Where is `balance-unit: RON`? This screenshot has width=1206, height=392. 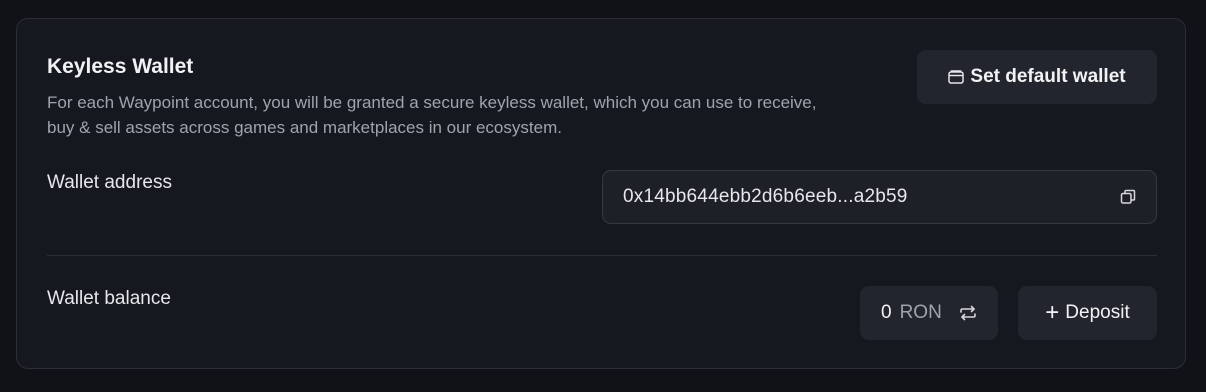
balance-unit: RON is located at coordinates (920, 312).